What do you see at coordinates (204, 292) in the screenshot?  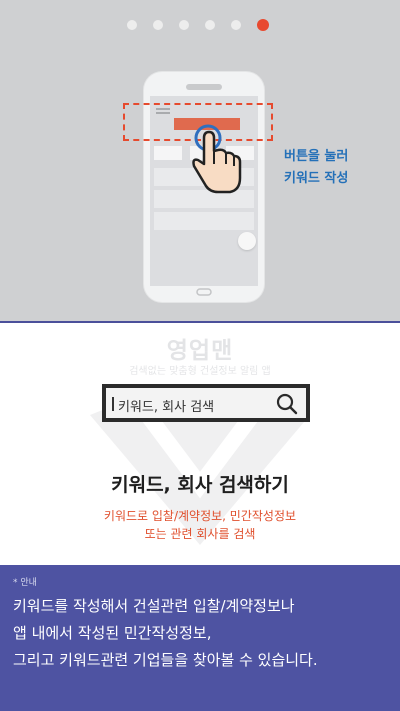 I see `home-button-icon` at bounding box center [204, 292].